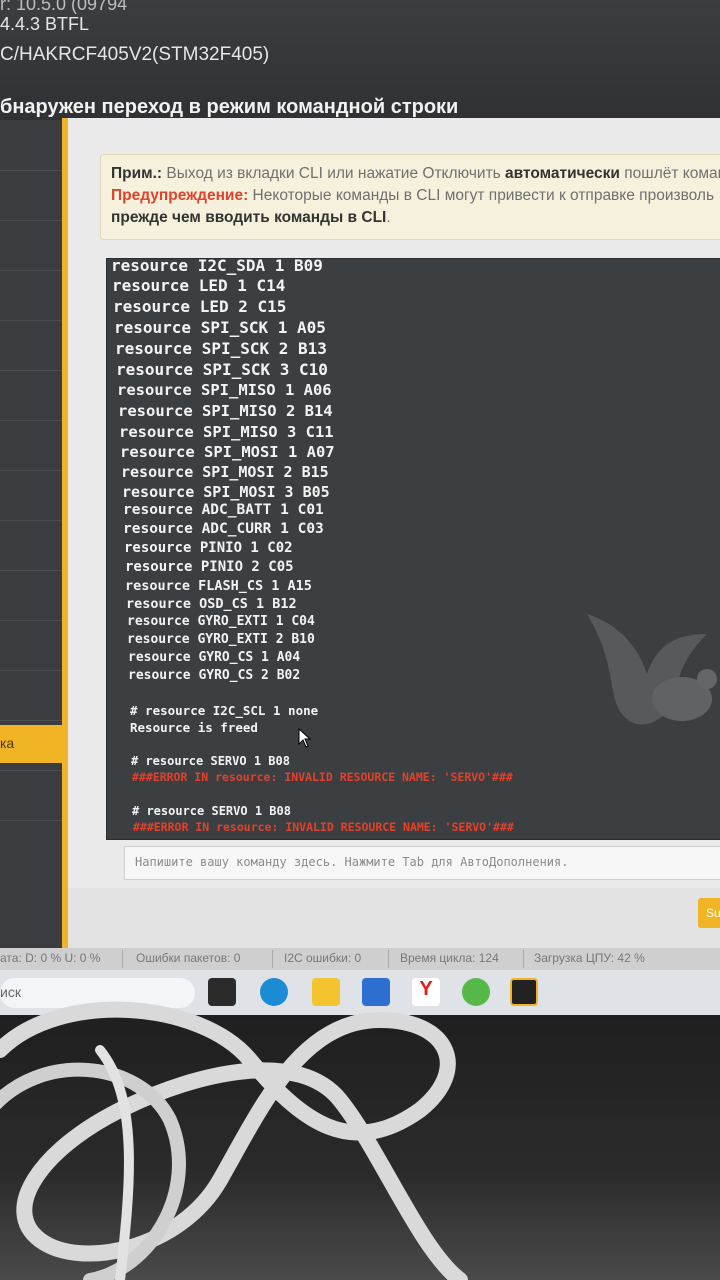 Image resolution: width=720 pixels, height=1280 pixels. Describe the element at coordinates (209, 567) in the screenshot. I see `console-output-line: resource PINIO 2 C05` at that location.